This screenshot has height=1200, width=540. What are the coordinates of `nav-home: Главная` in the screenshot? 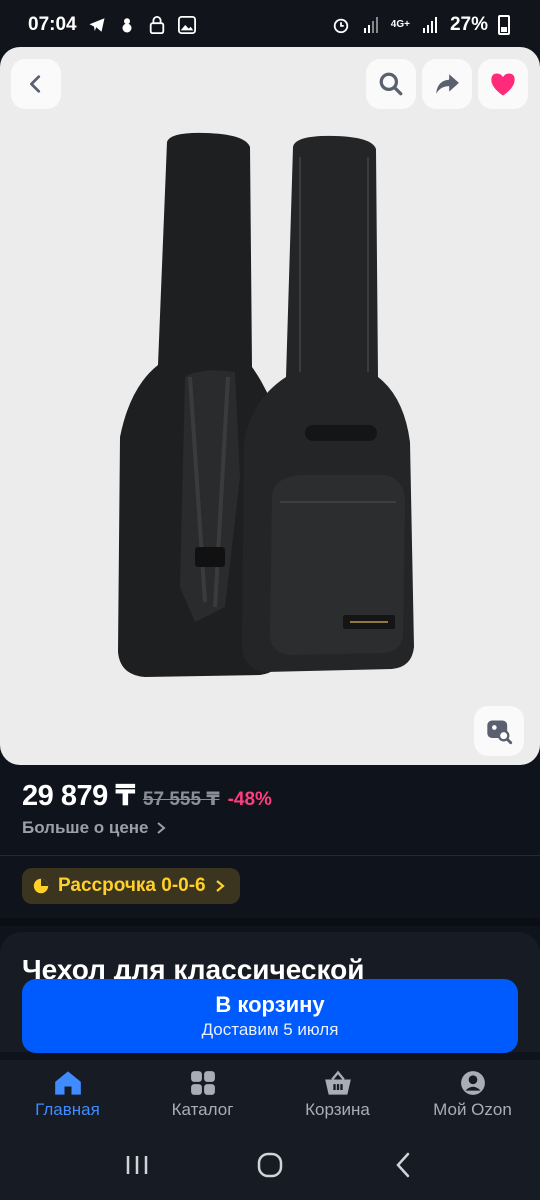 It's located at (67, 1095).